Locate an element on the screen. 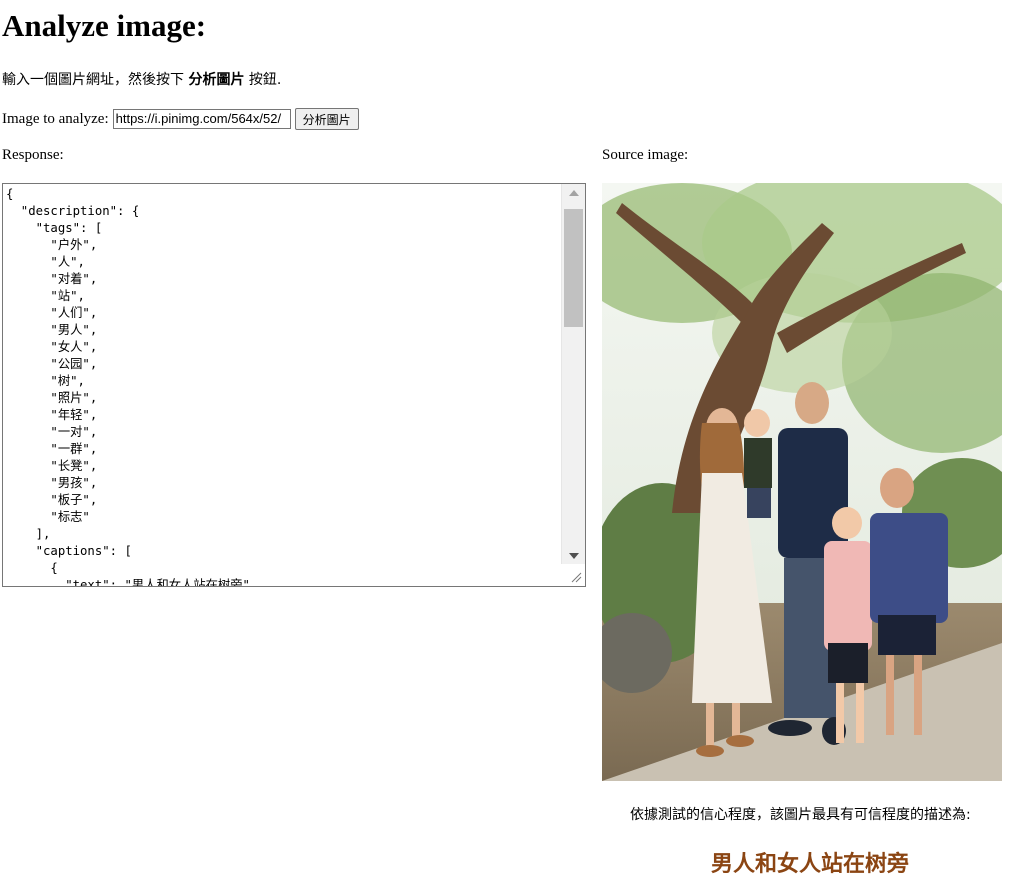  analyze-button: 分析圖片 is located at coordinates (326, 119).